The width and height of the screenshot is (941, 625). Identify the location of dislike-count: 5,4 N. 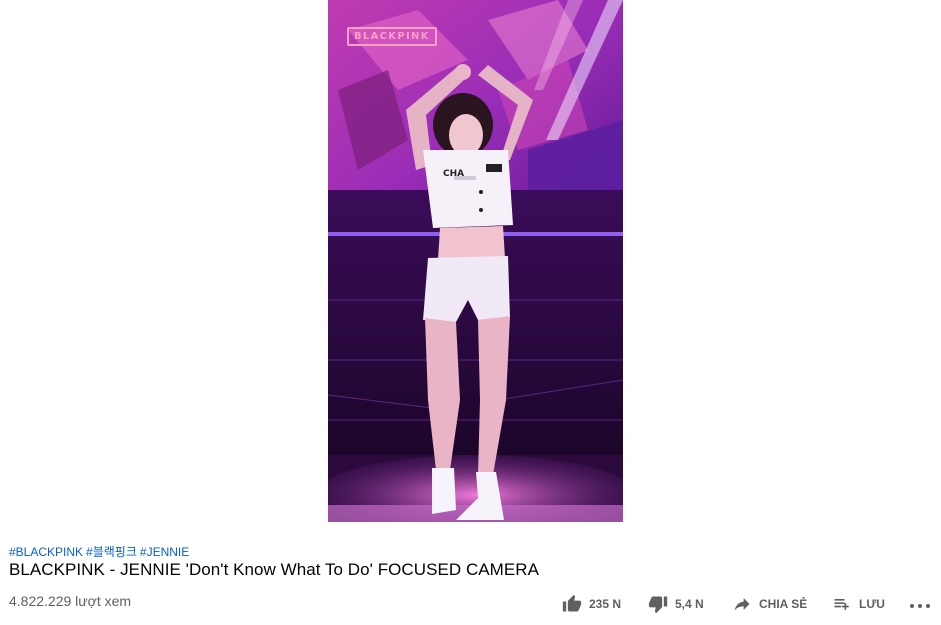
(689, 604).